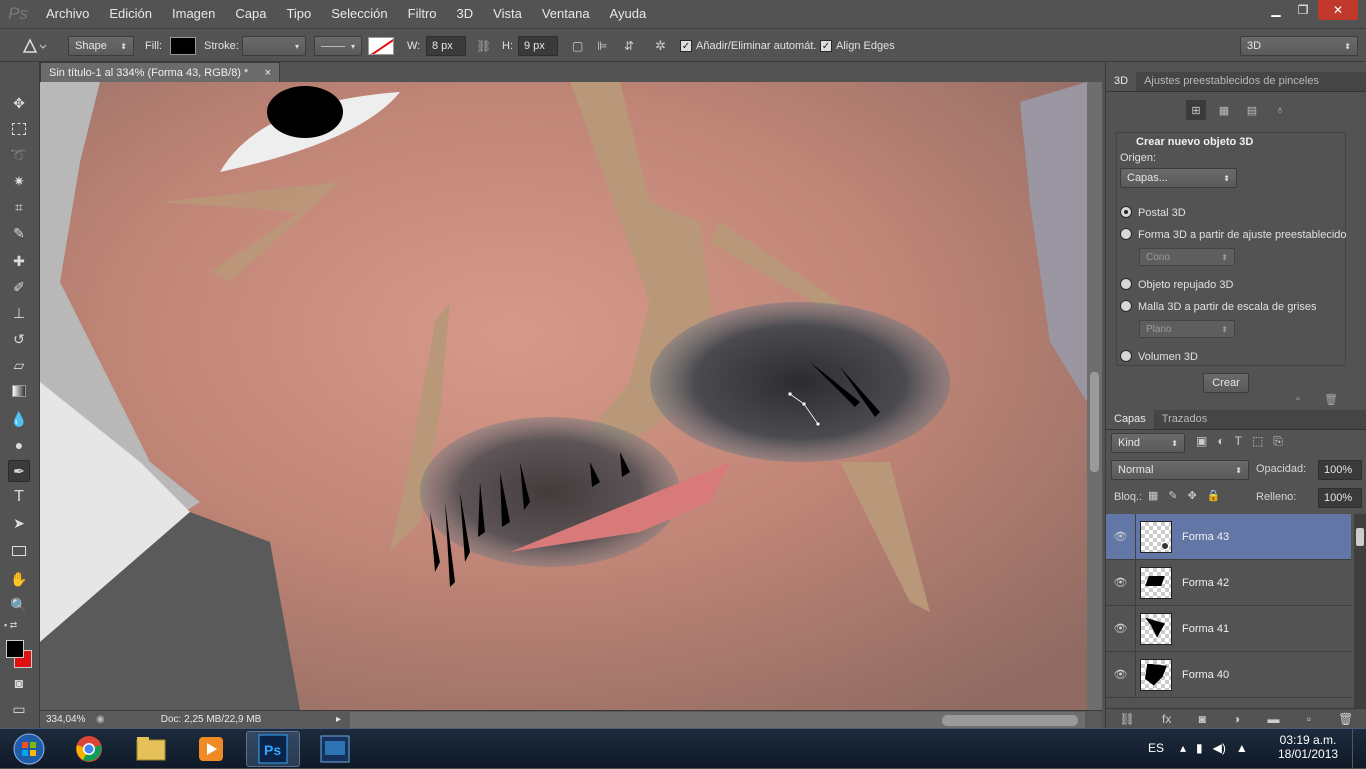 Image resolution: width=1366 pixels, height=769 pixels. What do you see at coordinates (19, 103) in the screenshot?
I see `move-tool-icon: ✥` at bounding box center [19, 103].